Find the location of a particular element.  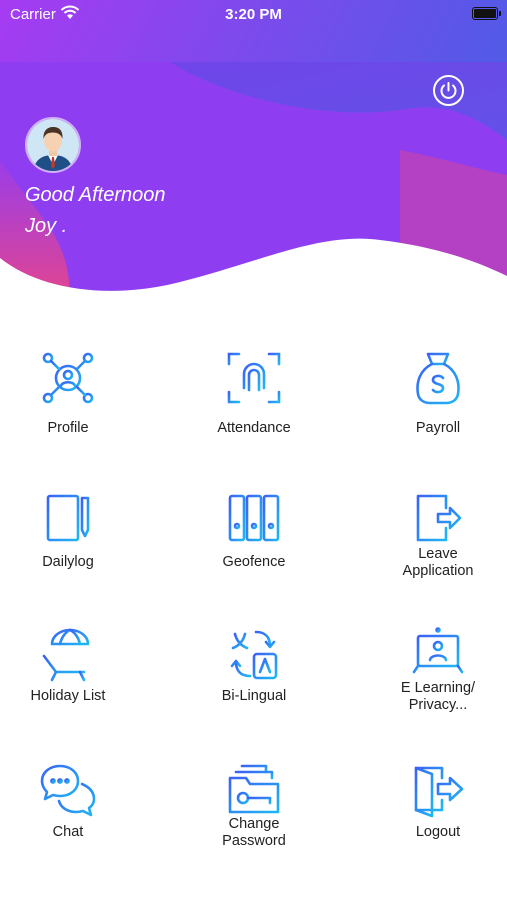

user-avatar-icon is located at coordinates (53, 145).